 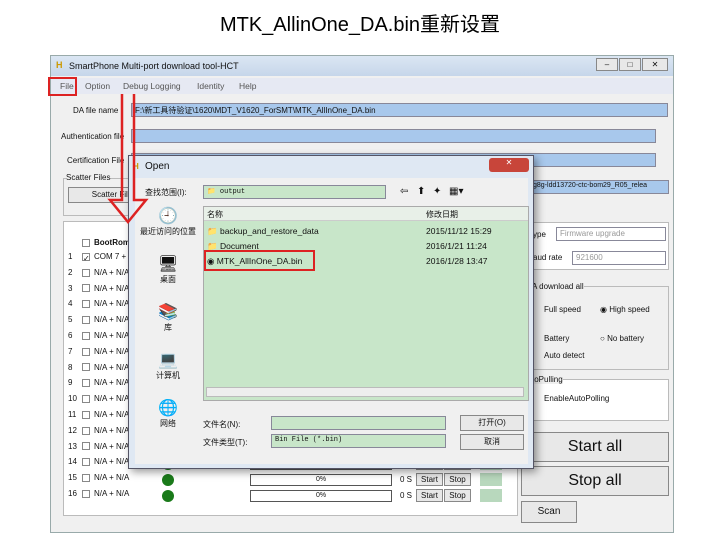 What do you see at coordinates (99, 430) in the screenshot?
I see `port-row: 12 N/A + N/A` at bounding box center [99, 430].